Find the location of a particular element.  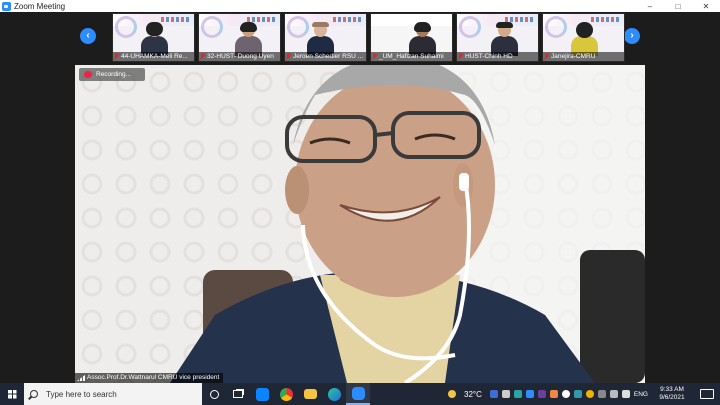

participant-tile: _UM_Hafizan Suhaimi is located at coordinates (411, 37).